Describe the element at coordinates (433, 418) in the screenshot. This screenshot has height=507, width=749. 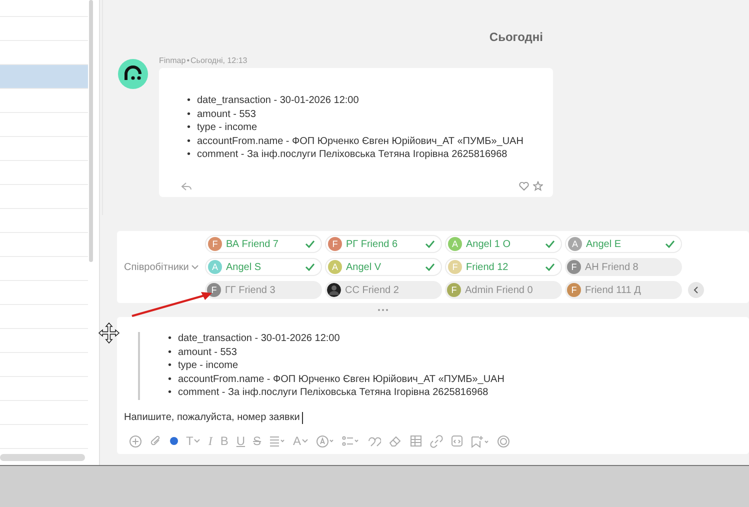
I see `message-input: Напишите, пожалуйста, номер заявки` at that location.